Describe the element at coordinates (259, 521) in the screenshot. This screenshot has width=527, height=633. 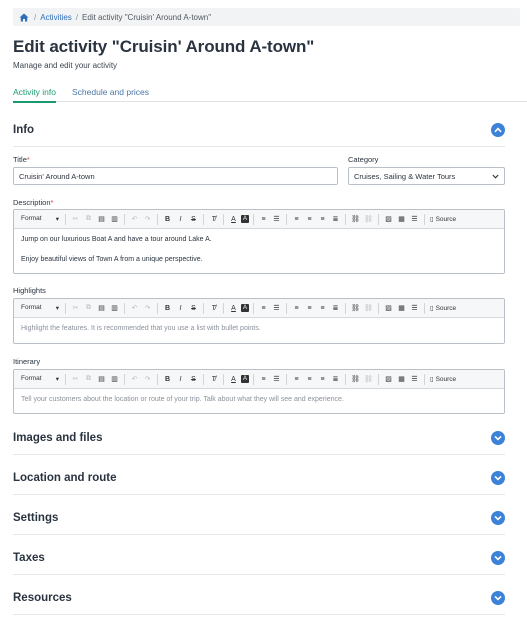
I see `section-header-settings: Settings` at that location.